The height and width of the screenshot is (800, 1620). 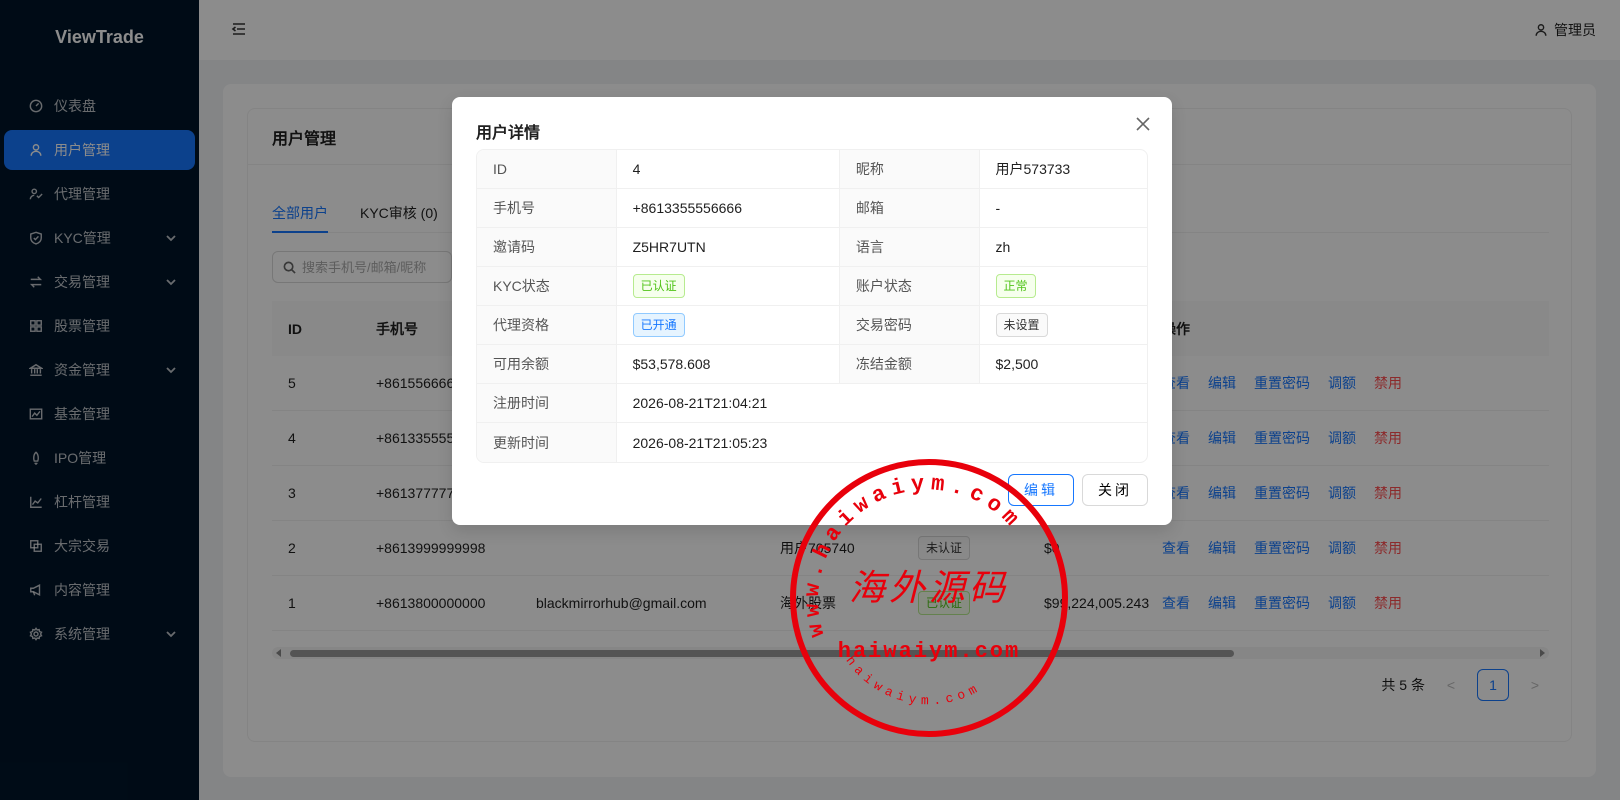 What do you see at coordinates (700, 403) in the screenshot?
I see `detail-value-created-at: 2026-08-21T21:04:21` at bounding box center [700, 403].